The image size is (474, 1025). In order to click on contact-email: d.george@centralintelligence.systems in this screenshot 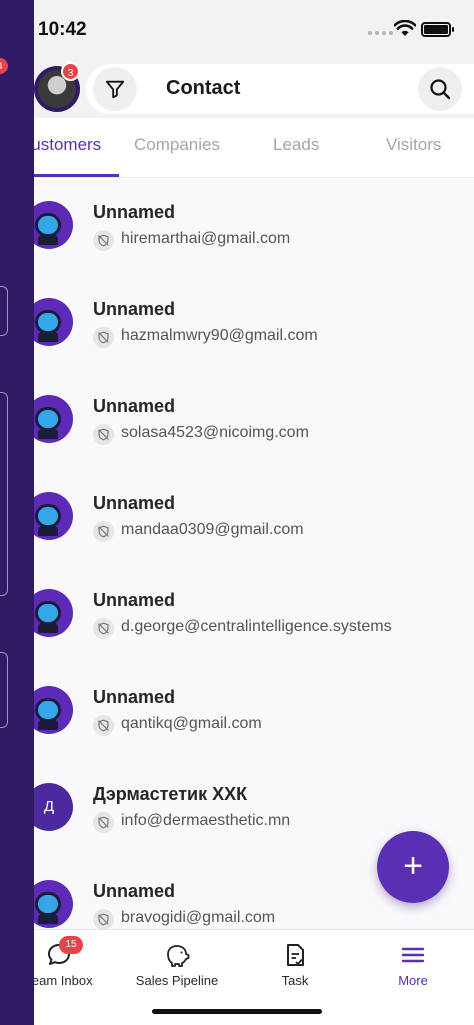, I will do `click(256, 626)`.